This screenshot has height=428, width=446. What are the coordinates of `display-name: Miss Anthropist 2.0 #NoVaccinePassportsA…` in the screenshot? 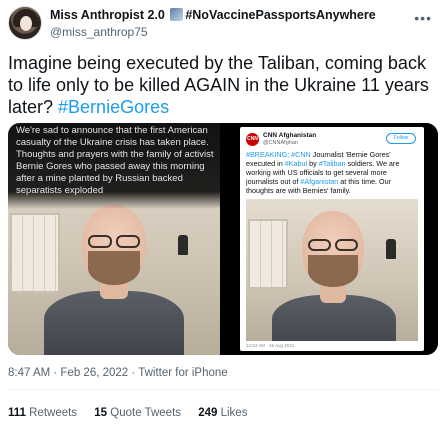 It's located at (213, 15).